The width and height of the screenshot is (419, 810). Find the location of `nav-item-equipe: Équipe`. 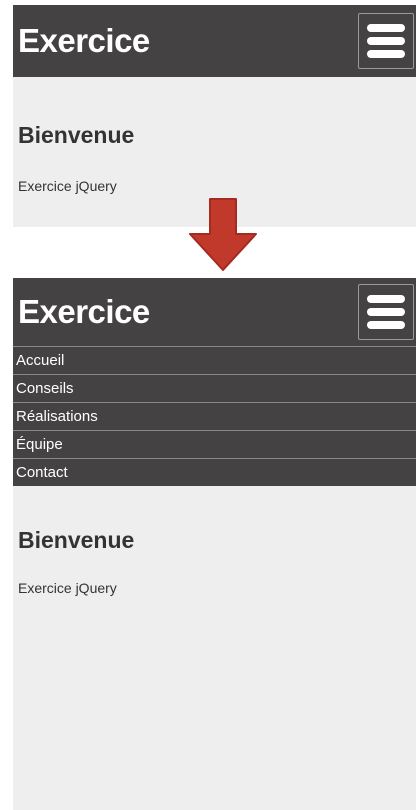

nav-item-equipe: Équipe is located at coordinates (214, 444).